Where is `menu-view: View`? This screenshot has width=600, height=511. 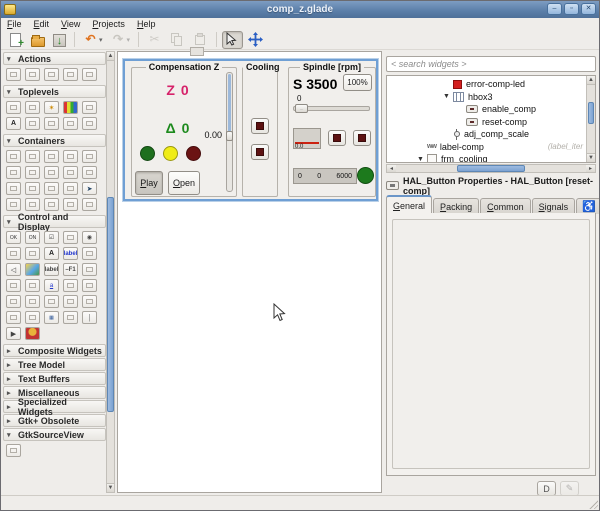
menu-view: View is located at coordinates (70, 24).